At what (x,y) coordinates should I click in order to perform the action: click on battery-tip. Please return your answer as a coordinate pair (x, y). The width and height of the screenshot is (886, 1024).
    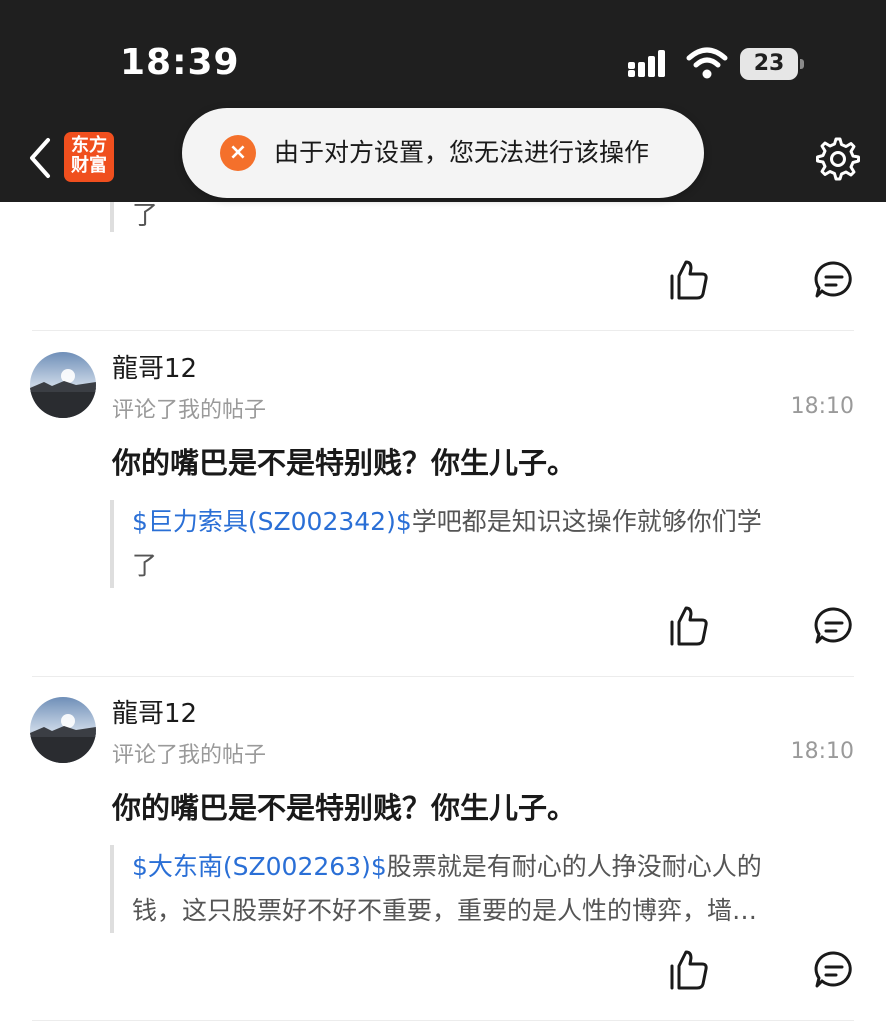
    Looking at the image, I should click on (802, 64).